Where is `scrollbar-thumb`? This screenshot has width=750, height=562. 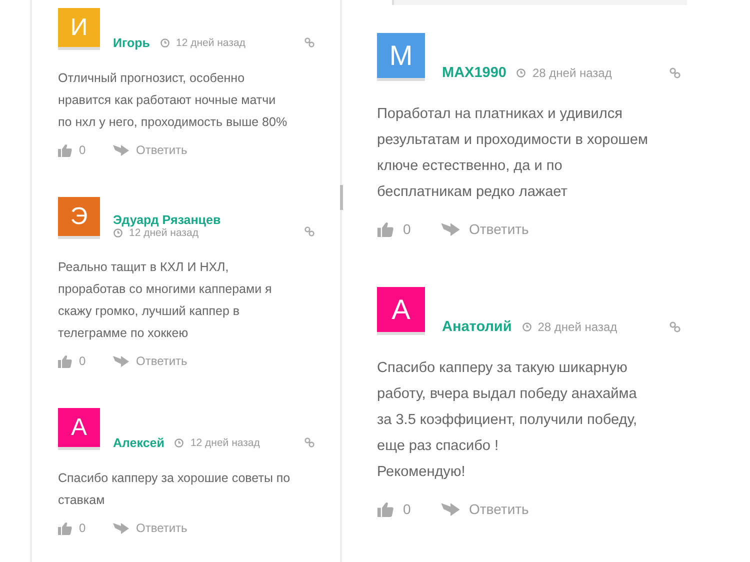
scrollbar-thumb is located at coordinates (341, 197).